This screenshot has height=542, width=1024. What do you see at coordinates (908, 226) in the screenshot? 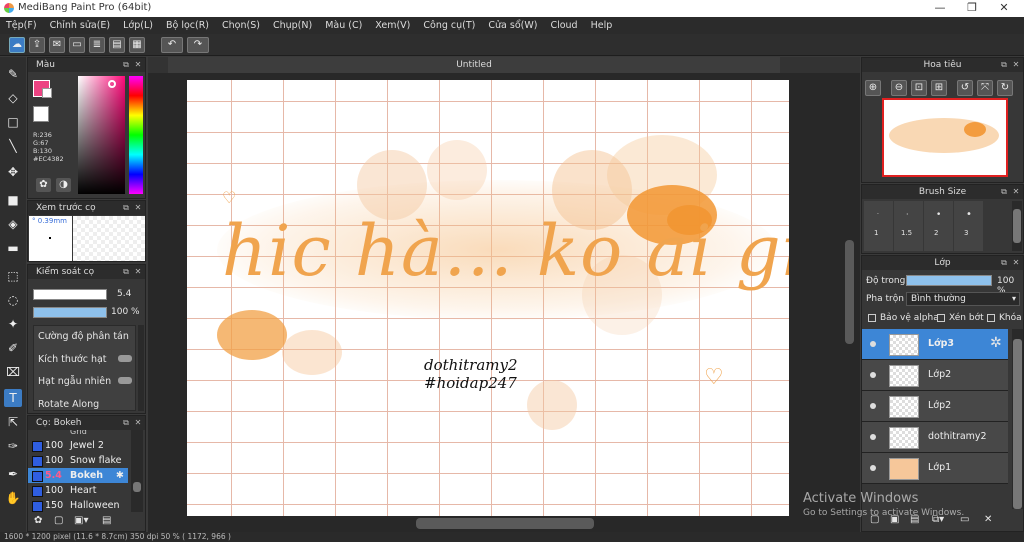
I see `brush-size-cell: · 1.5` at bounding box center [908, 226].